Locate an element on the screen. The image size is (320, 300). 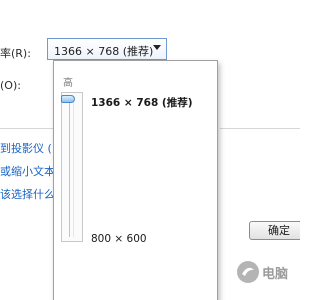
resolution-option-recommended: 1366 × 768 (推荐) is located at coordinates (142, 102).